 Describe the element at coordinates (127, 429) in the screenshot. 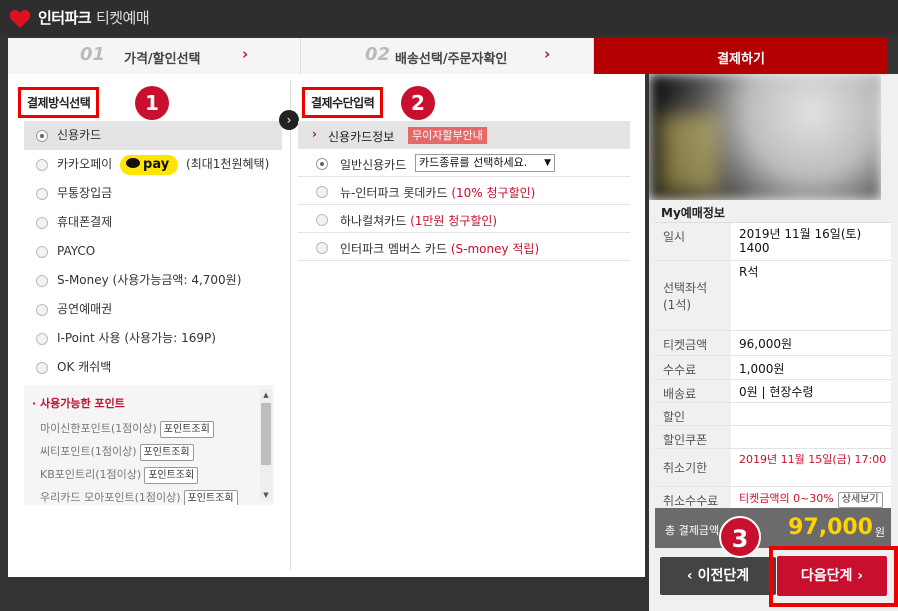

I see `points-row: 마이신한포인트(1점이상) 포인트조회` at that location.